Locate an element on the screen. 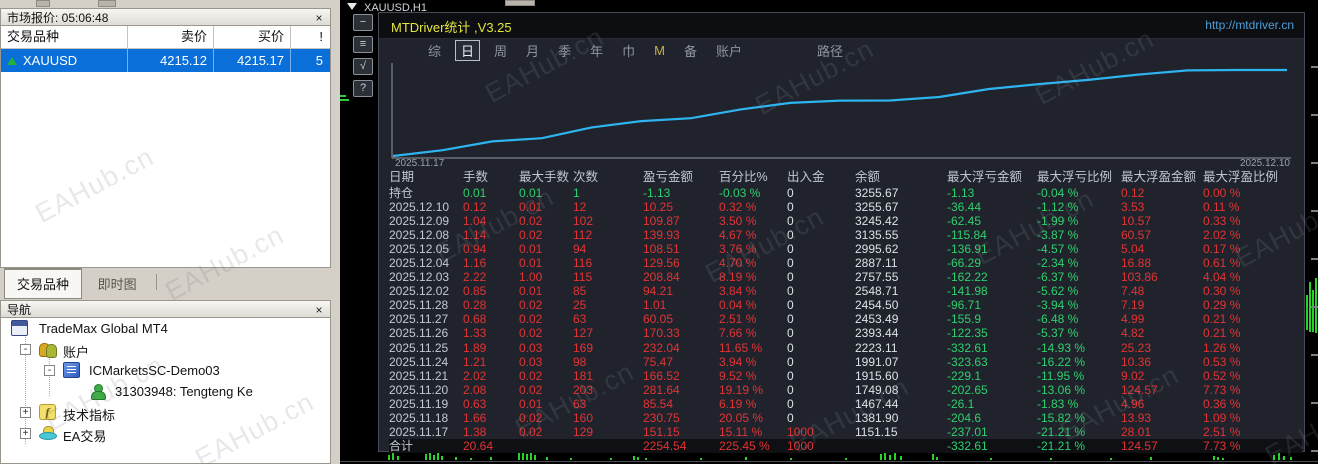 The width and height of the screenshot is (1318, 464). table-cell: 1.26 % is located at coordinates (1222, 347).